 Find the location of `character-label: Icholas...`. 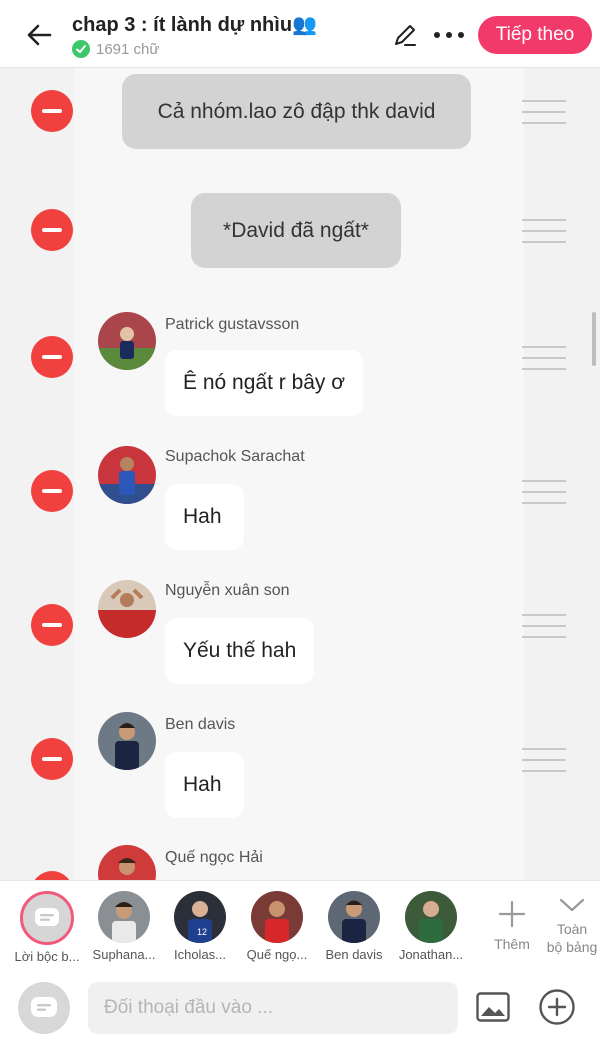

character-label: Icholas... is located at coordinates (200, 954).